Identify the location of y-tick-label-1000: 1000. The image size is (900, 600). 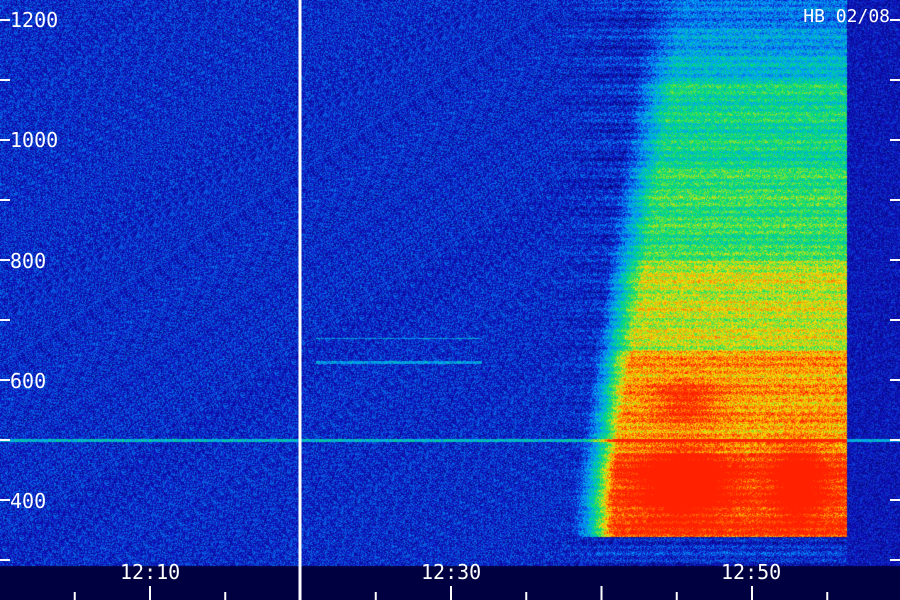
(34, 140).